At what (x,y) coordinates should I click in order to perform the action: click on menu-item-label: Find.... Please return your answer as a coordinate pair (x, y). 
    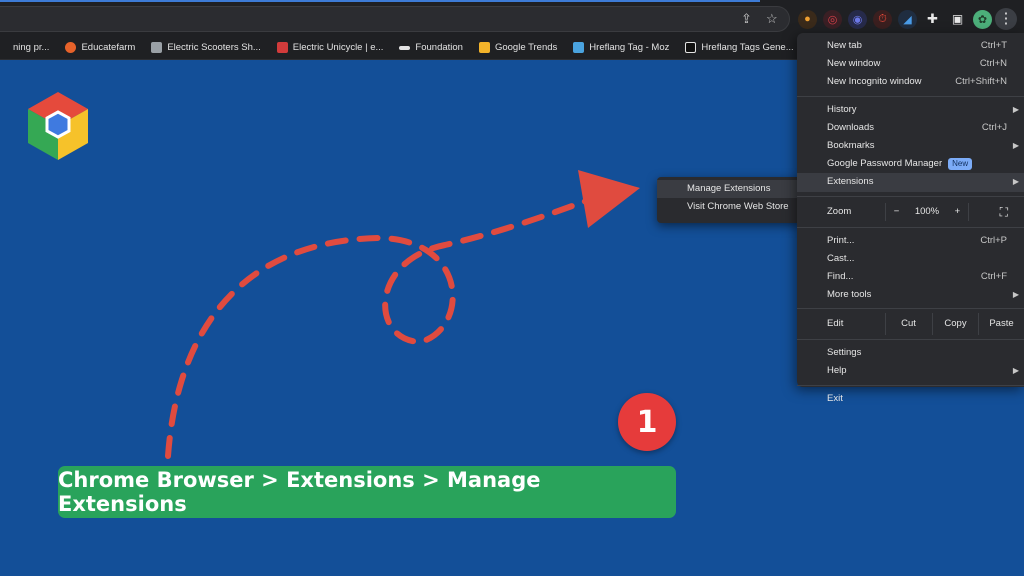
    Looking at the image, I should click on (840, 276).